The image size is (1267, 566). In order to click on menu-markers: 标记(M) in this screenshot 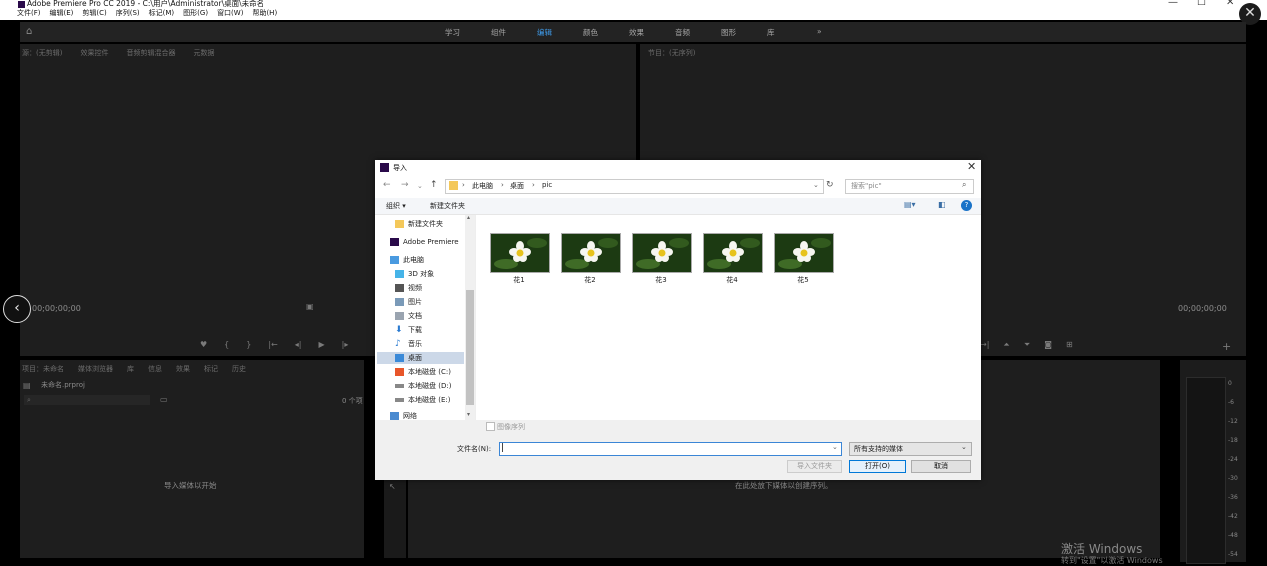, I will do `click(162, 14)`.